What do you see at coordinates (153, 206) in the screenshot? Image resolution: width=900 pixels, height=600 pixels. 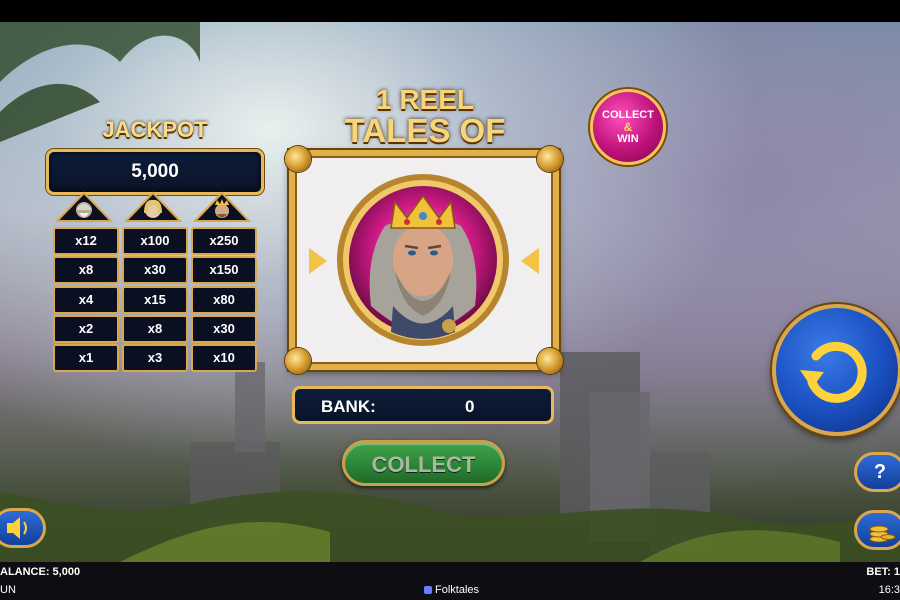 I see `paytable-header-lady` at bounding box center [153, 206].